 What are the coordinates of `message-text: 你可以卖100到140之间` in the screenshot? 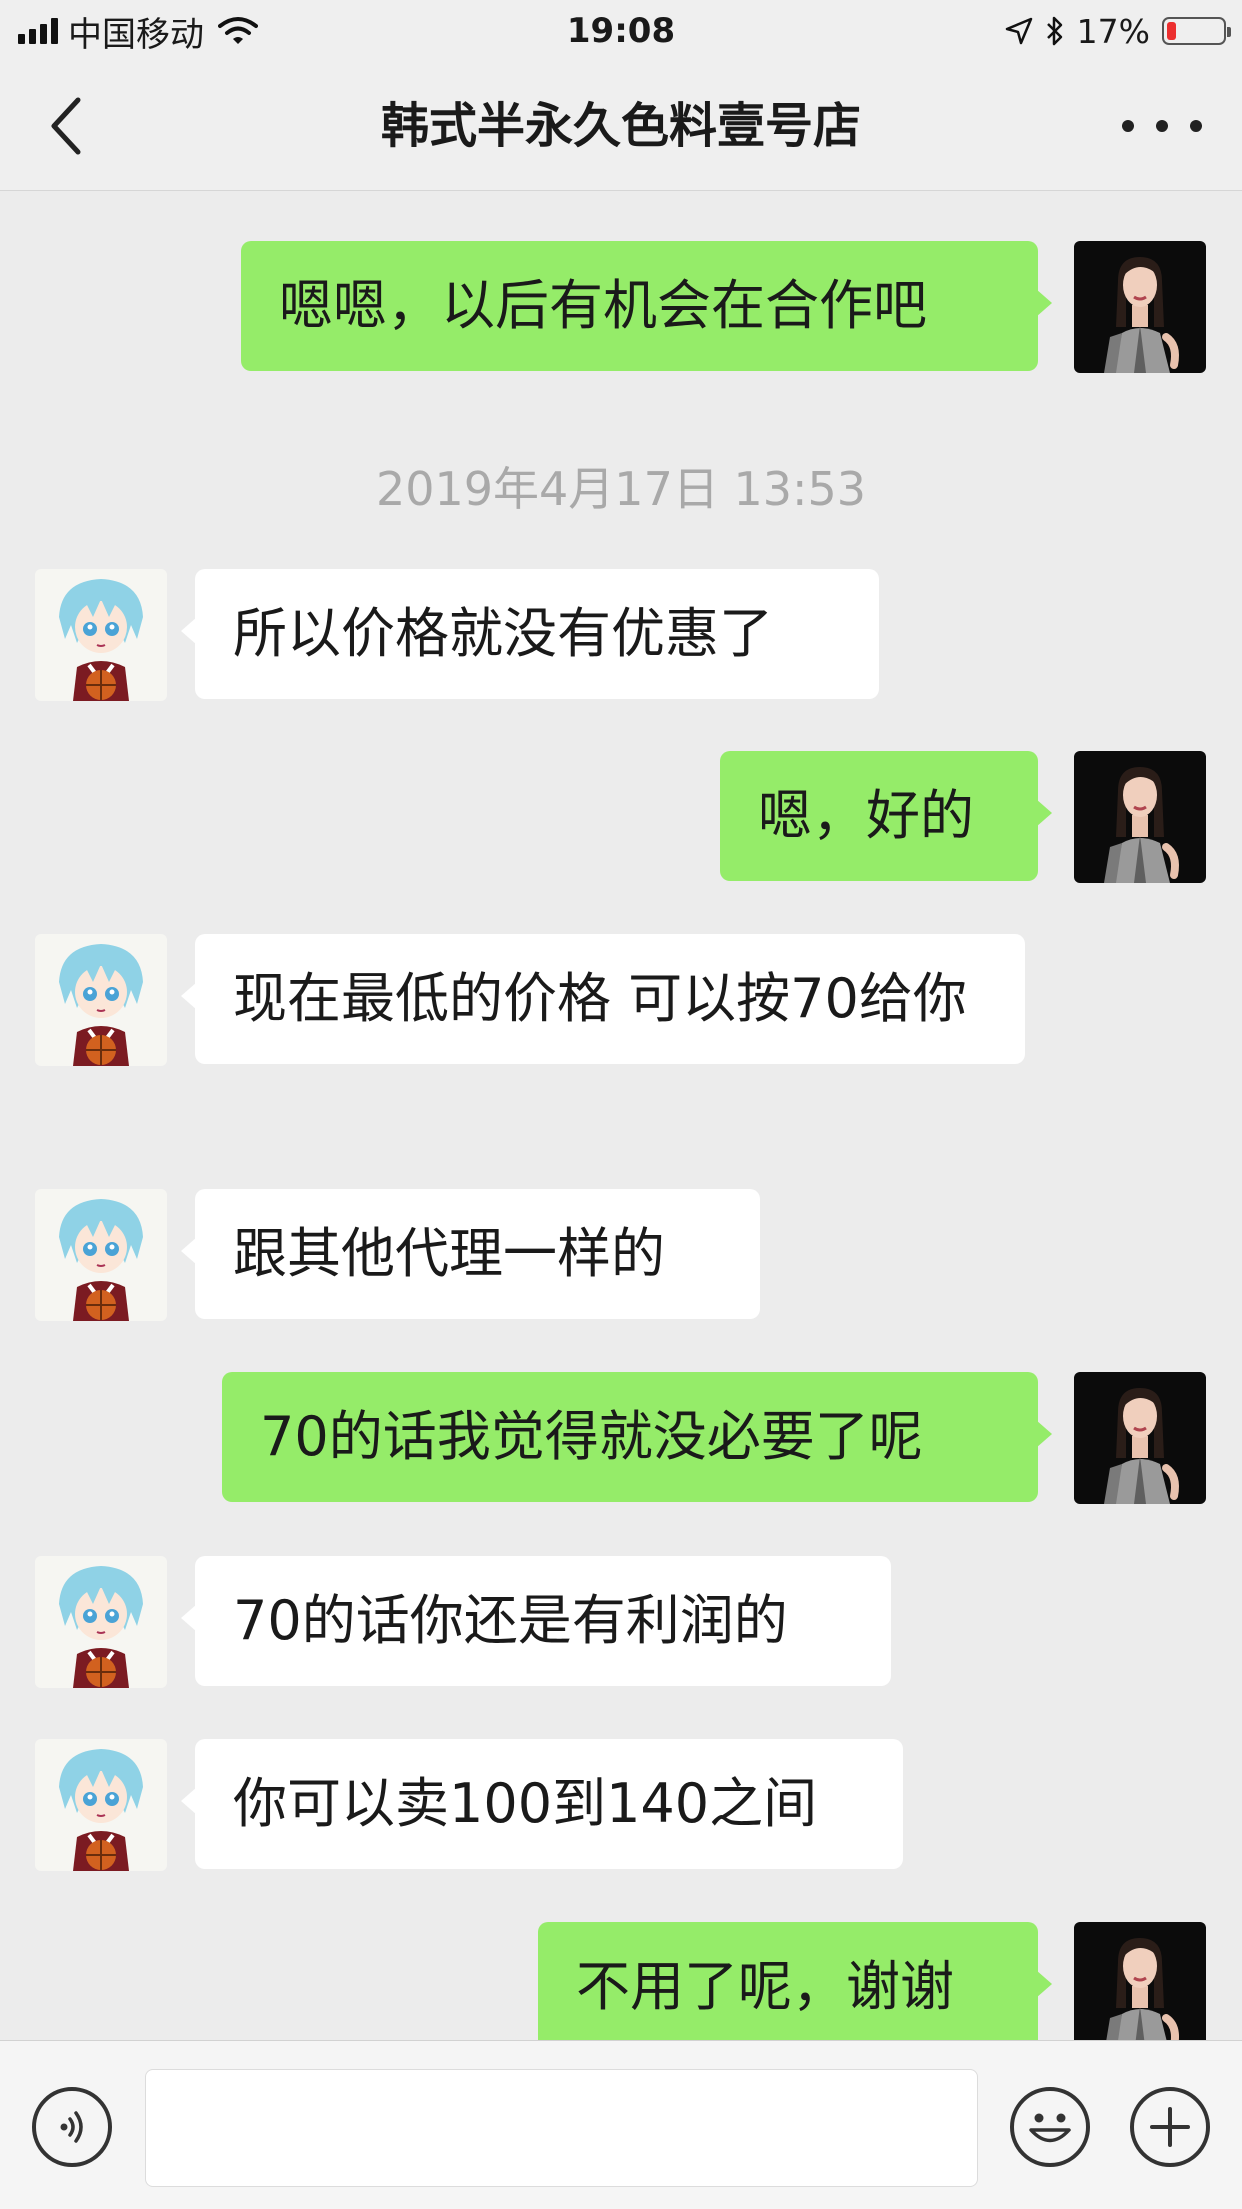 It's located at (525, 1803).